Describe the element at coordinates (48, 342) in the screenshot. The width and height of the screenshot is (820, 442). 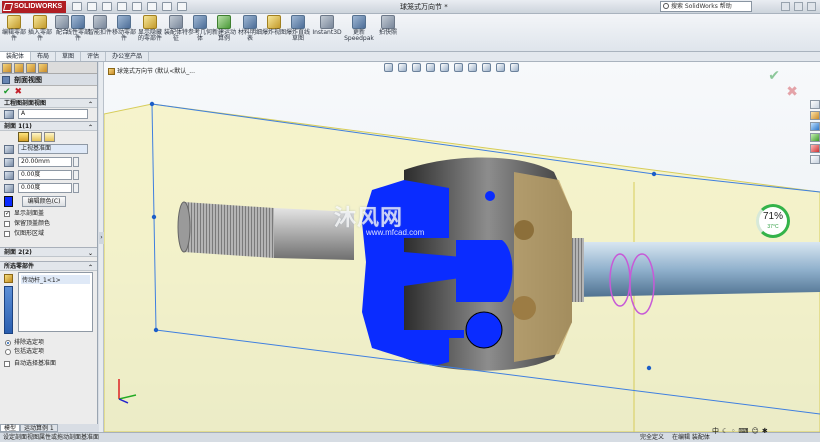
I see `exclude-selected-radio: 排除选定项` at that location.